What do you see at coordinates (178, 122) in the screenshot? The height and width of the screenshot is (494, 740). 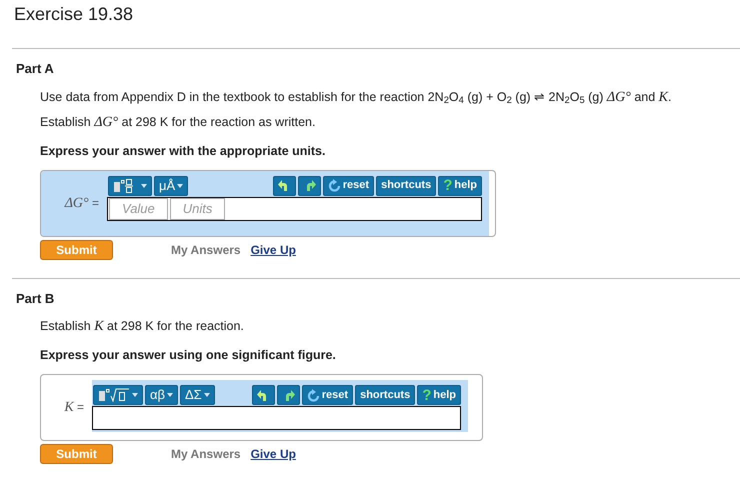 I see `question-text: Establish ΔG° at 298 K for the reaction as written.` at bounding box center [178, 122].